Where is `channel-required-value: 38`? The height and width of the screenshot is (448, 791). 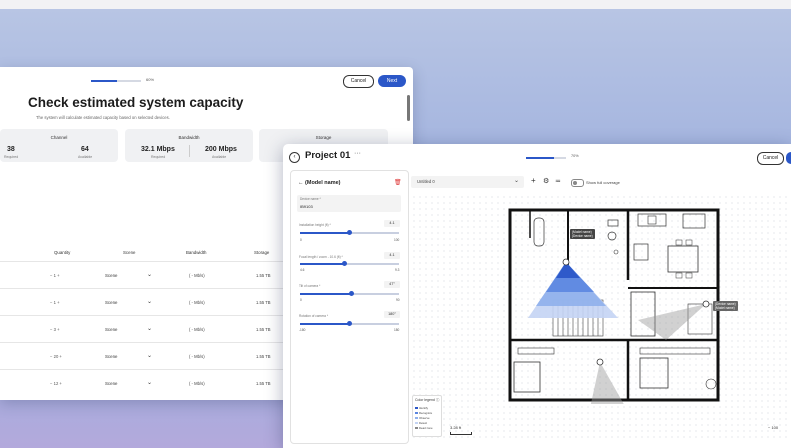 channel-required-value: 38 is located at coordinates (11, 149).